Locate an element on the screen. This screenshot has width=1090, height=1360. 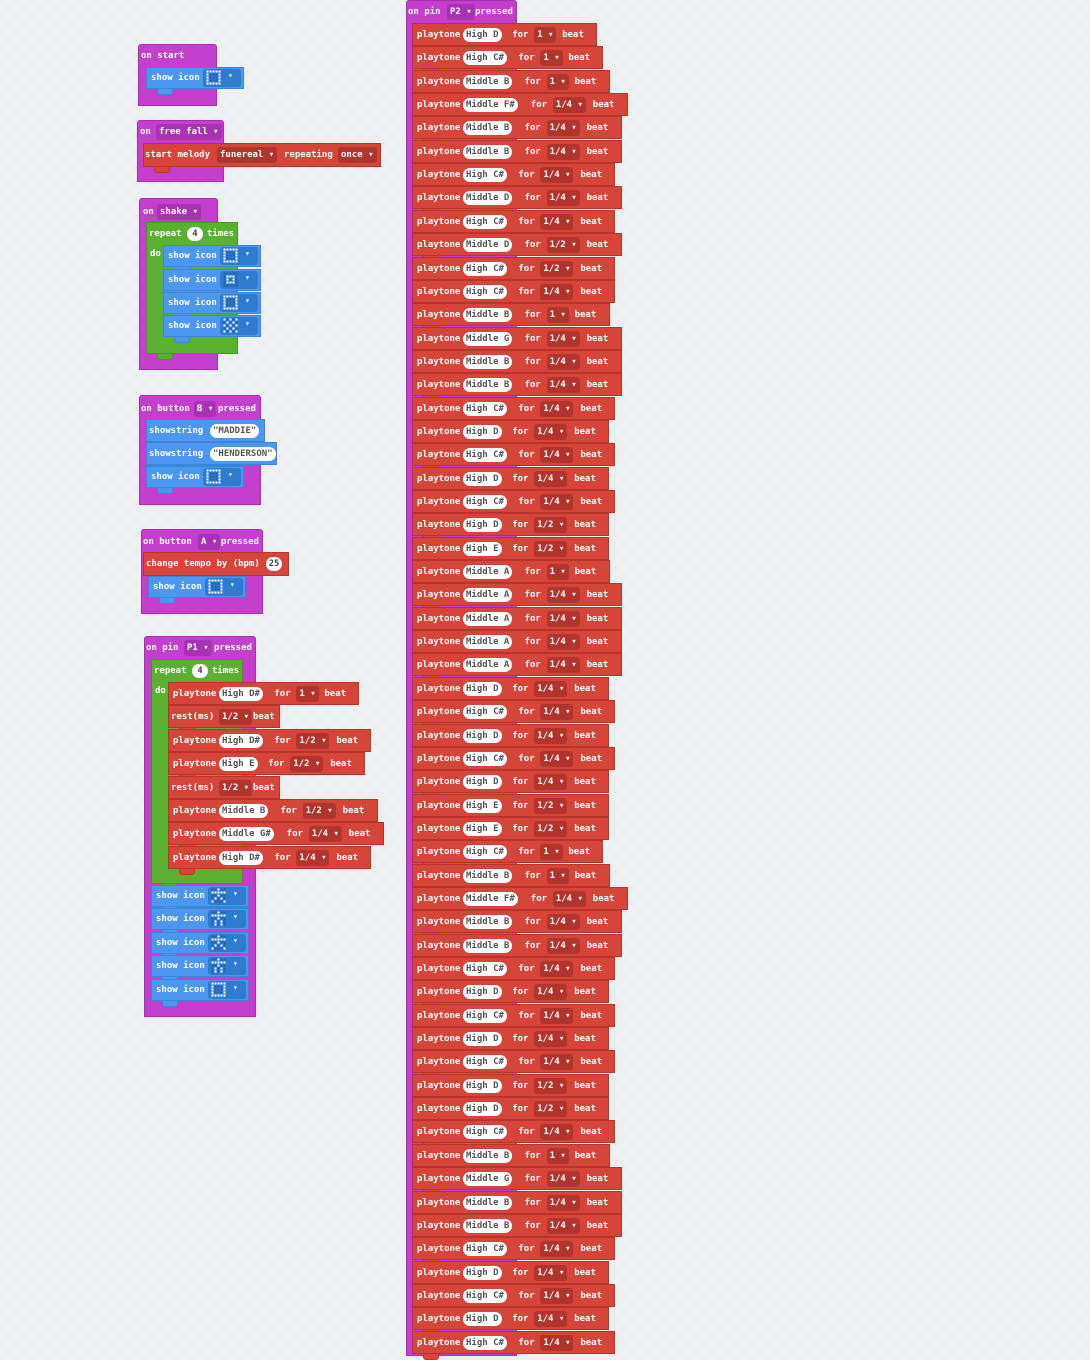
playtone-block: playtone High D for 1/2 ▾ beat is located at coordinates (510, 1112).